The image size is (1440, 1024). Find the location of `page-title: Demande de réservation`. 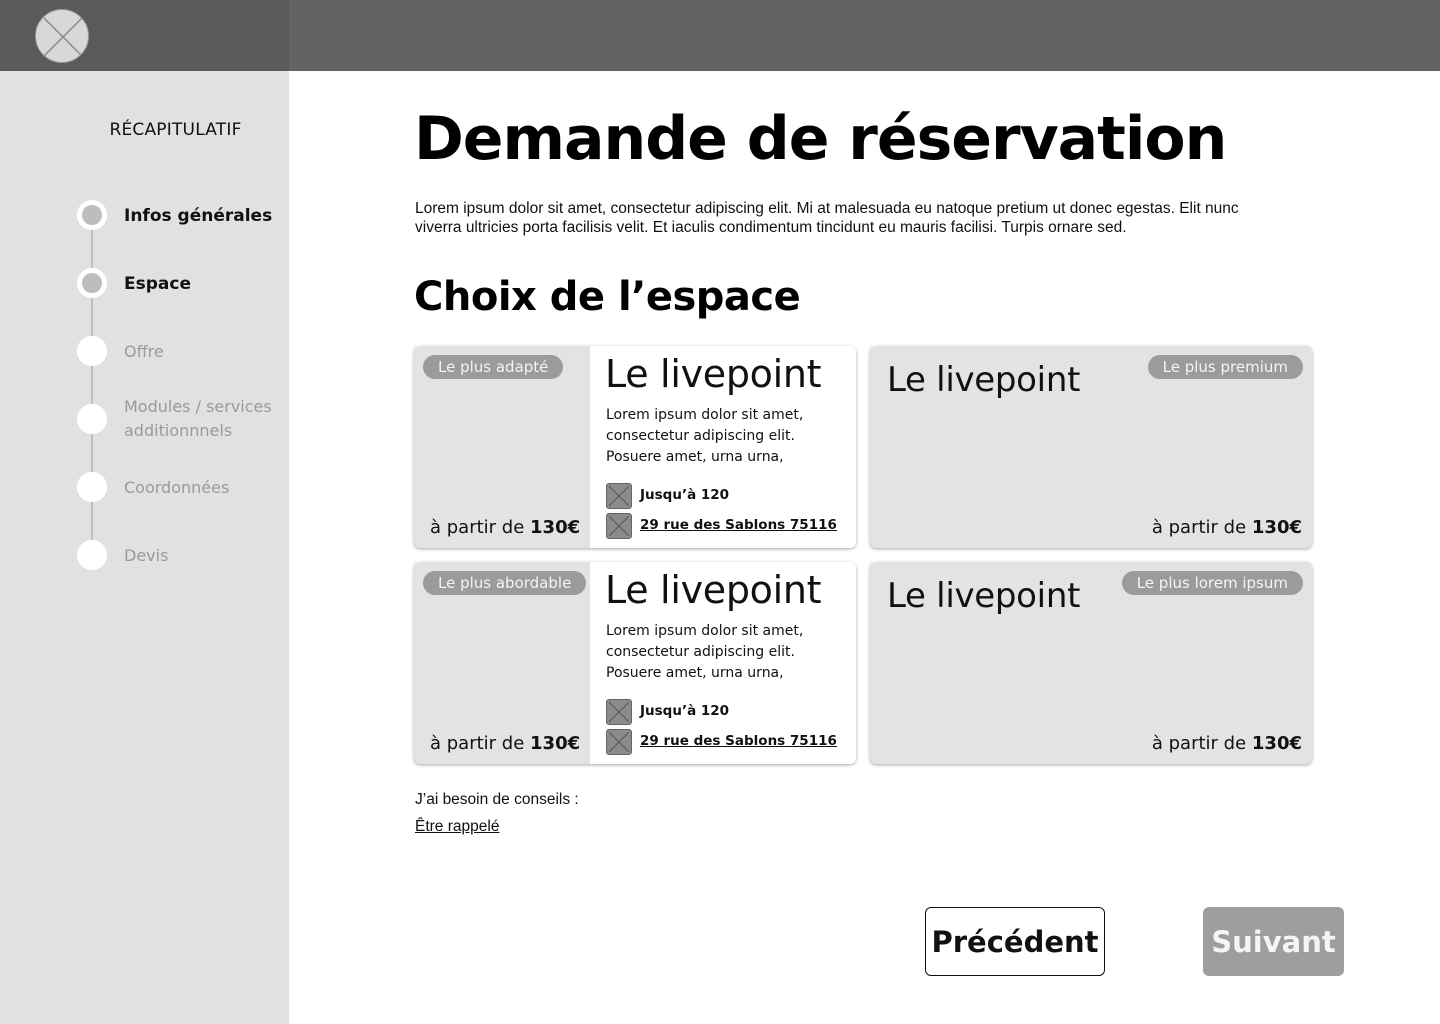

page-title: Demande de réservation is located at coordinates (820, 139).